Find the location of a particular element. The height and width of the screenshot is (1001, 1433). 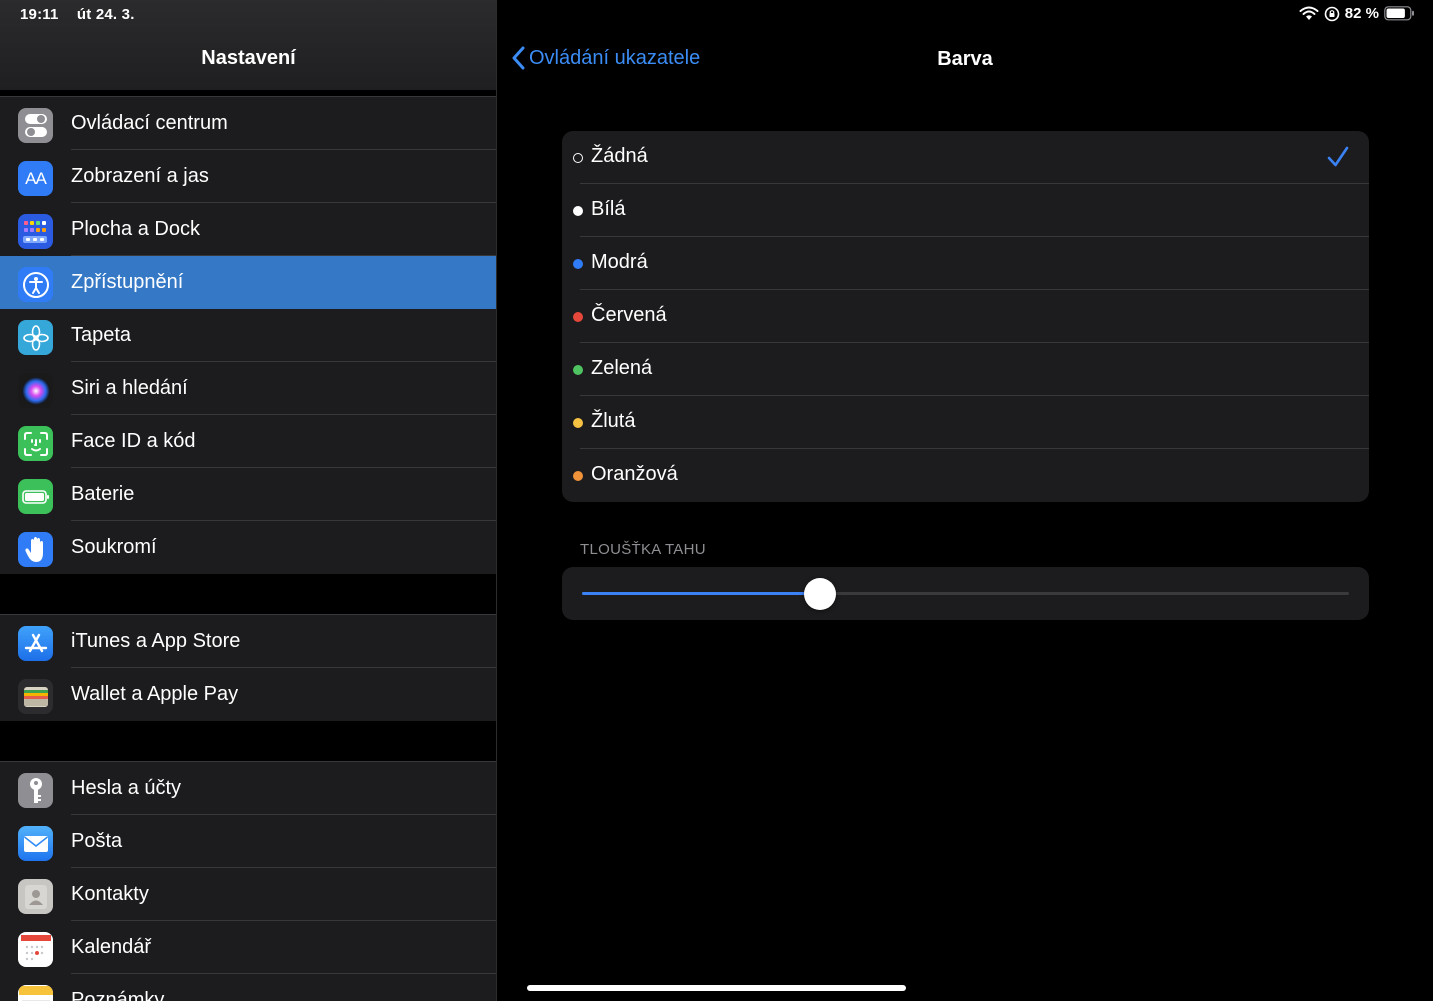

sidebar-item-label: Plocha a Dock is located at coordinates (135, 229).